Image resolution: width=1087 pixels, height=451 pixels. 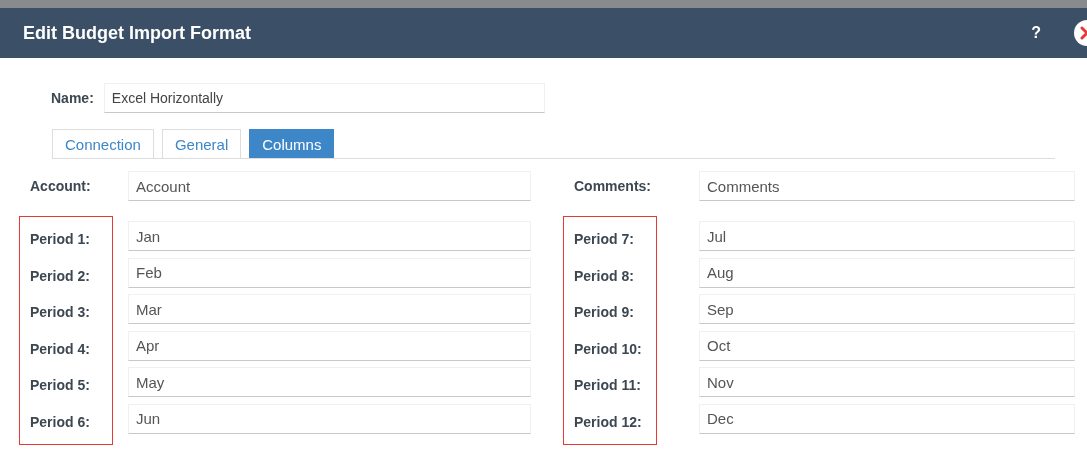 What do you see at coordinates (201, 143) in the screenshot?
I see `tab: General` at bounding box center [201, 143].